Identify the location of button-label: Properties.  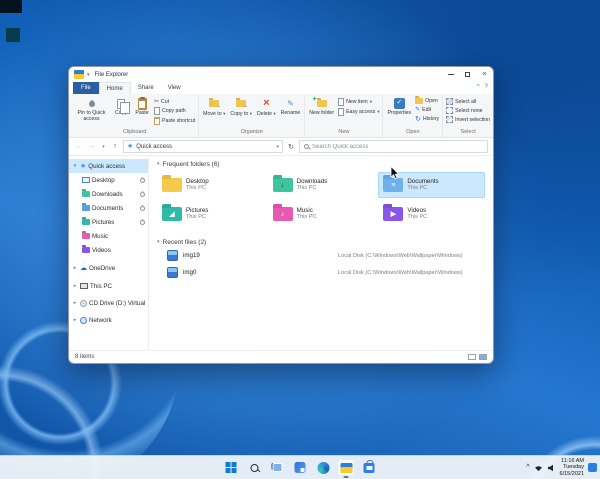
(399, 113).